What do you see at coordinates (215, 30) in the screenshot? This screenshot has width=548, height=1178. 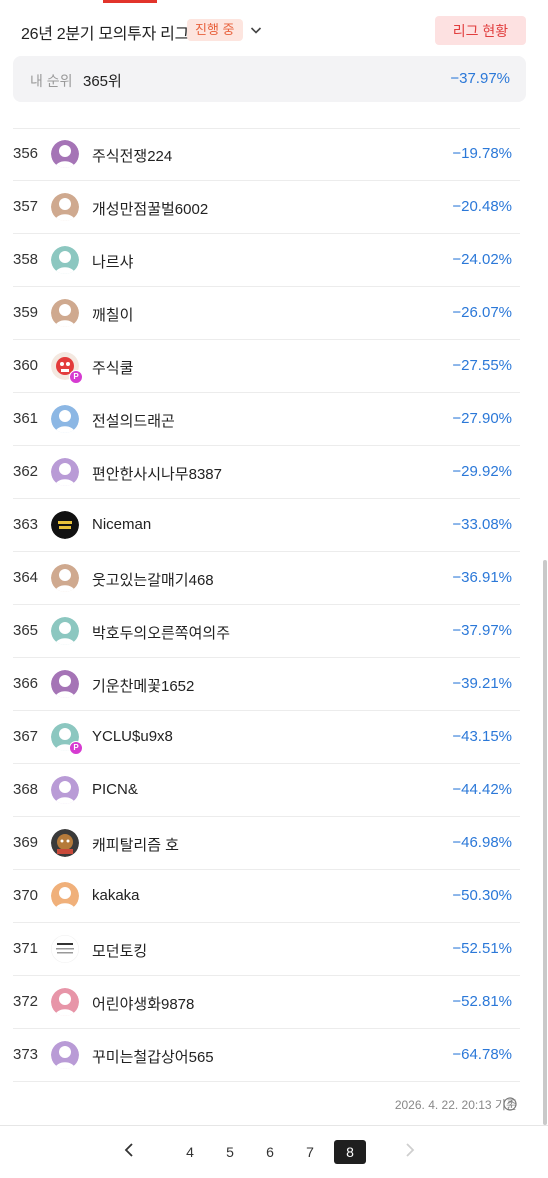 I see `status-badge: 진행 중` at bounding box center [215, 30].